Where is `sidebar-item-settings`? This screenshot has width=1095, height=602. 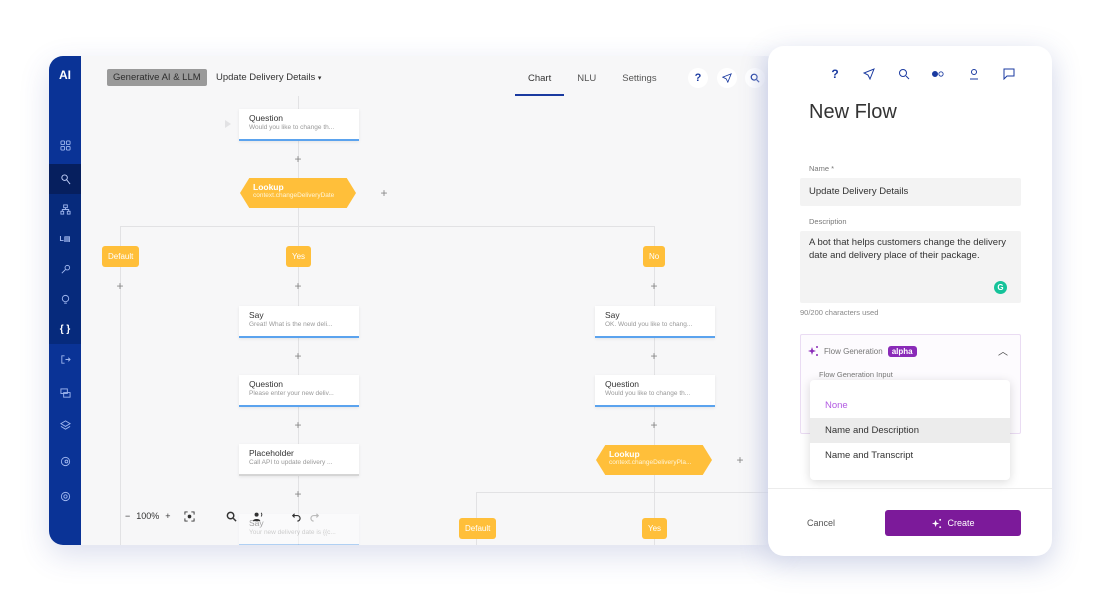
sidebar-item-settings is located at coordinates (65, 496).